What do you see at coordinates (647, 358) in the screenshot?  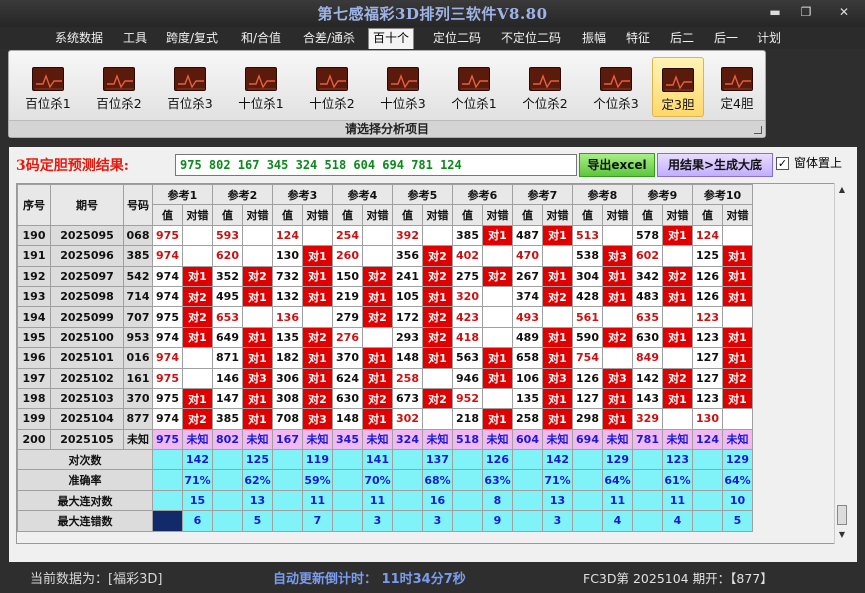 I see `ref-value-cell: 849` at bounding box center [647, 358].